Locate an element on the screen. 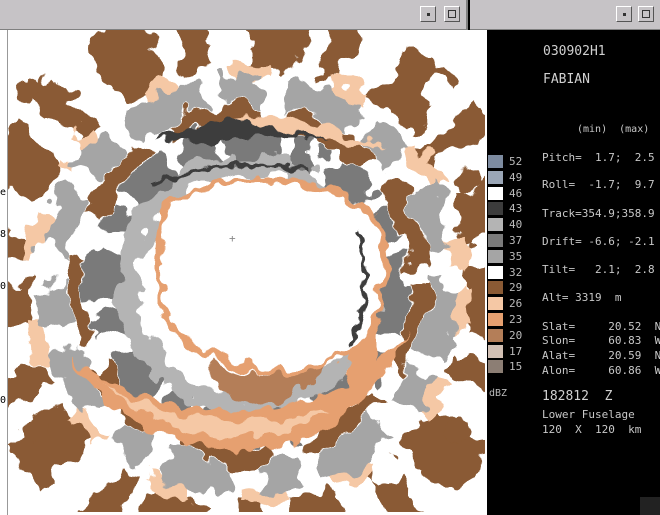  edge-mark: e is located at coordinates (3, 192).